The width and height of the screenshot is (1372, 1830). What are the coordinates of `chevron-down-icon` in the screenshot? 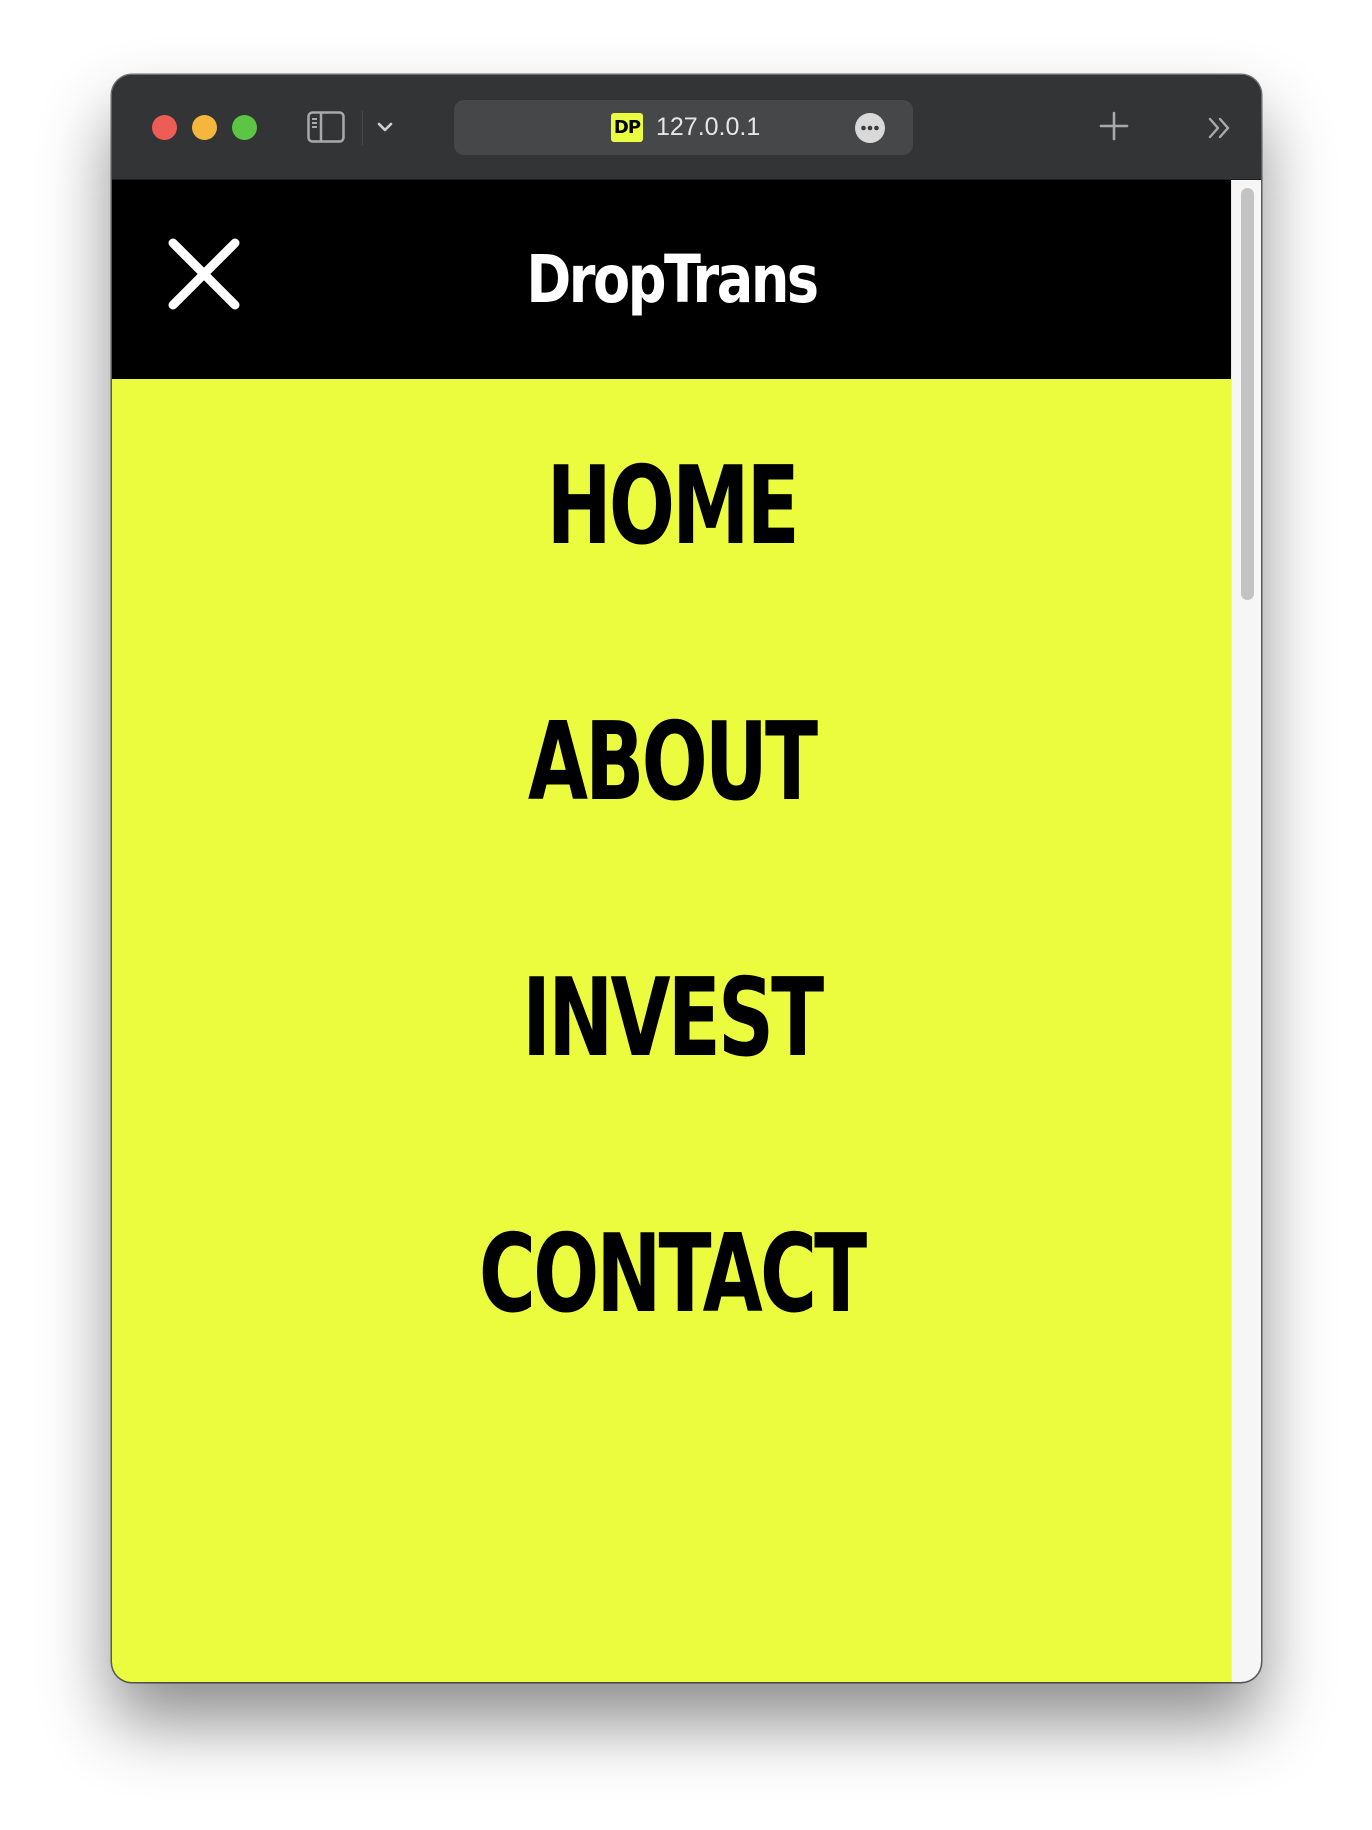 It's located at (385, 127).